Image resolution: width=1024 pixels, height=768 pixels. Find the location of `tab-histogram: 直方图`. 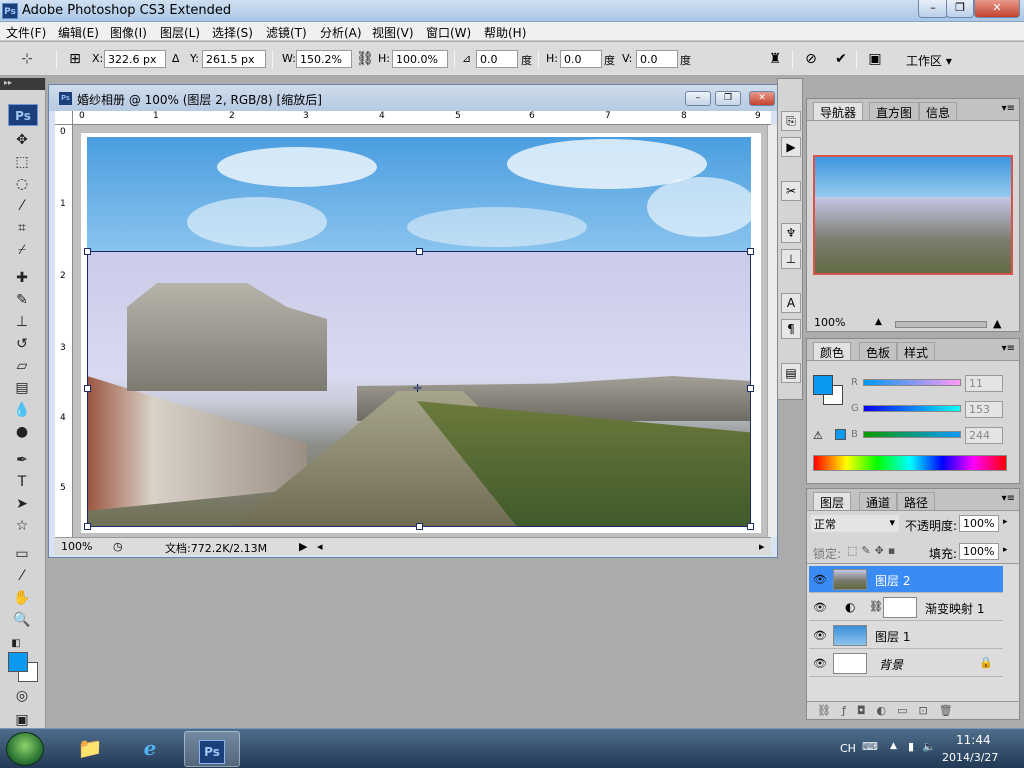

tab-histogram: 直方图 is located at coordinates (894, 111).